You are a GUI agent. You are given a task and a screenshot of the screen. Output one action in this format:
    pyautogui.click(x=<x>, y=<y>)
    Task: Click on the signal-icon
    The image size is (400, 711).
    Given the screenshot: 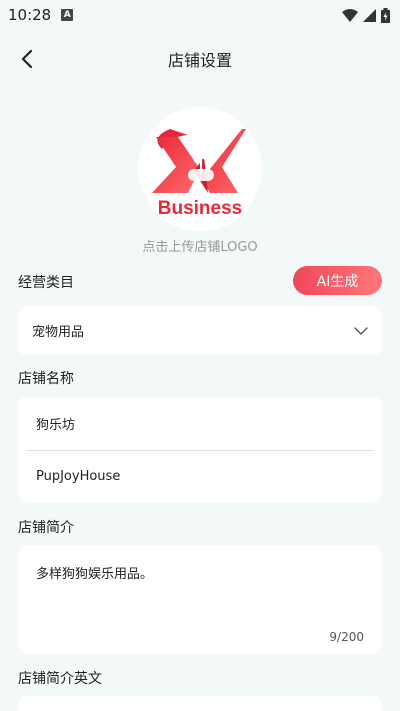 What is the action you would take?
    pyautogui.click(x=369, y=15)
    